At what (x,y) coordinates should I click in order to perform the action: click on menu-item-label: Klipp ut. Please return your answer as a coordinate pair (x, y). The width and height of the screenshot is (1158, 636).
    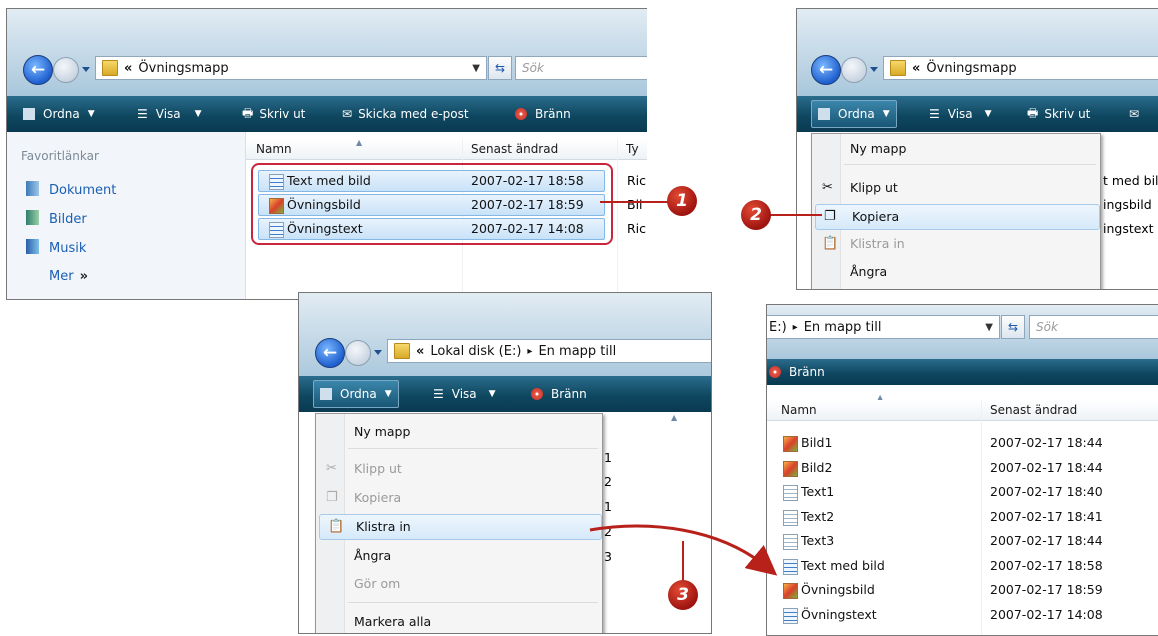
    Looking at the image, I should click on (874, 187).